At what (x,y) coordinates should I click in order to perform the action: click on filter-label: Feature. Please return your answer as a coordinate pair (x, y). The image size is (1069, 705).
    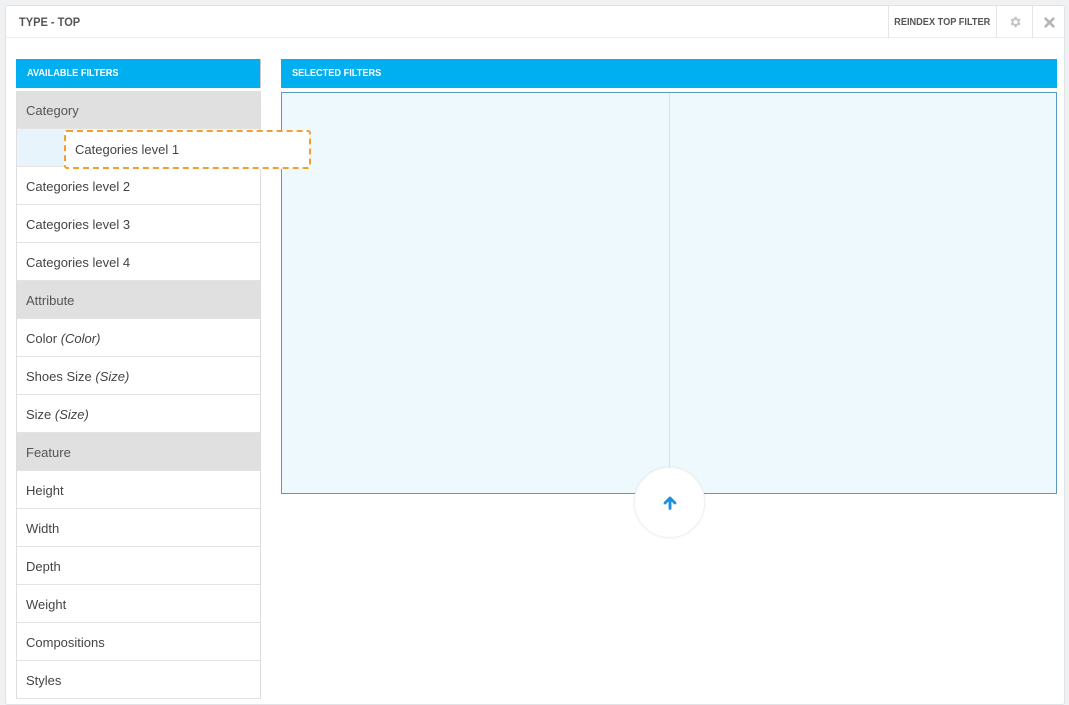
    Looking at the image, I should click on (48, 452).